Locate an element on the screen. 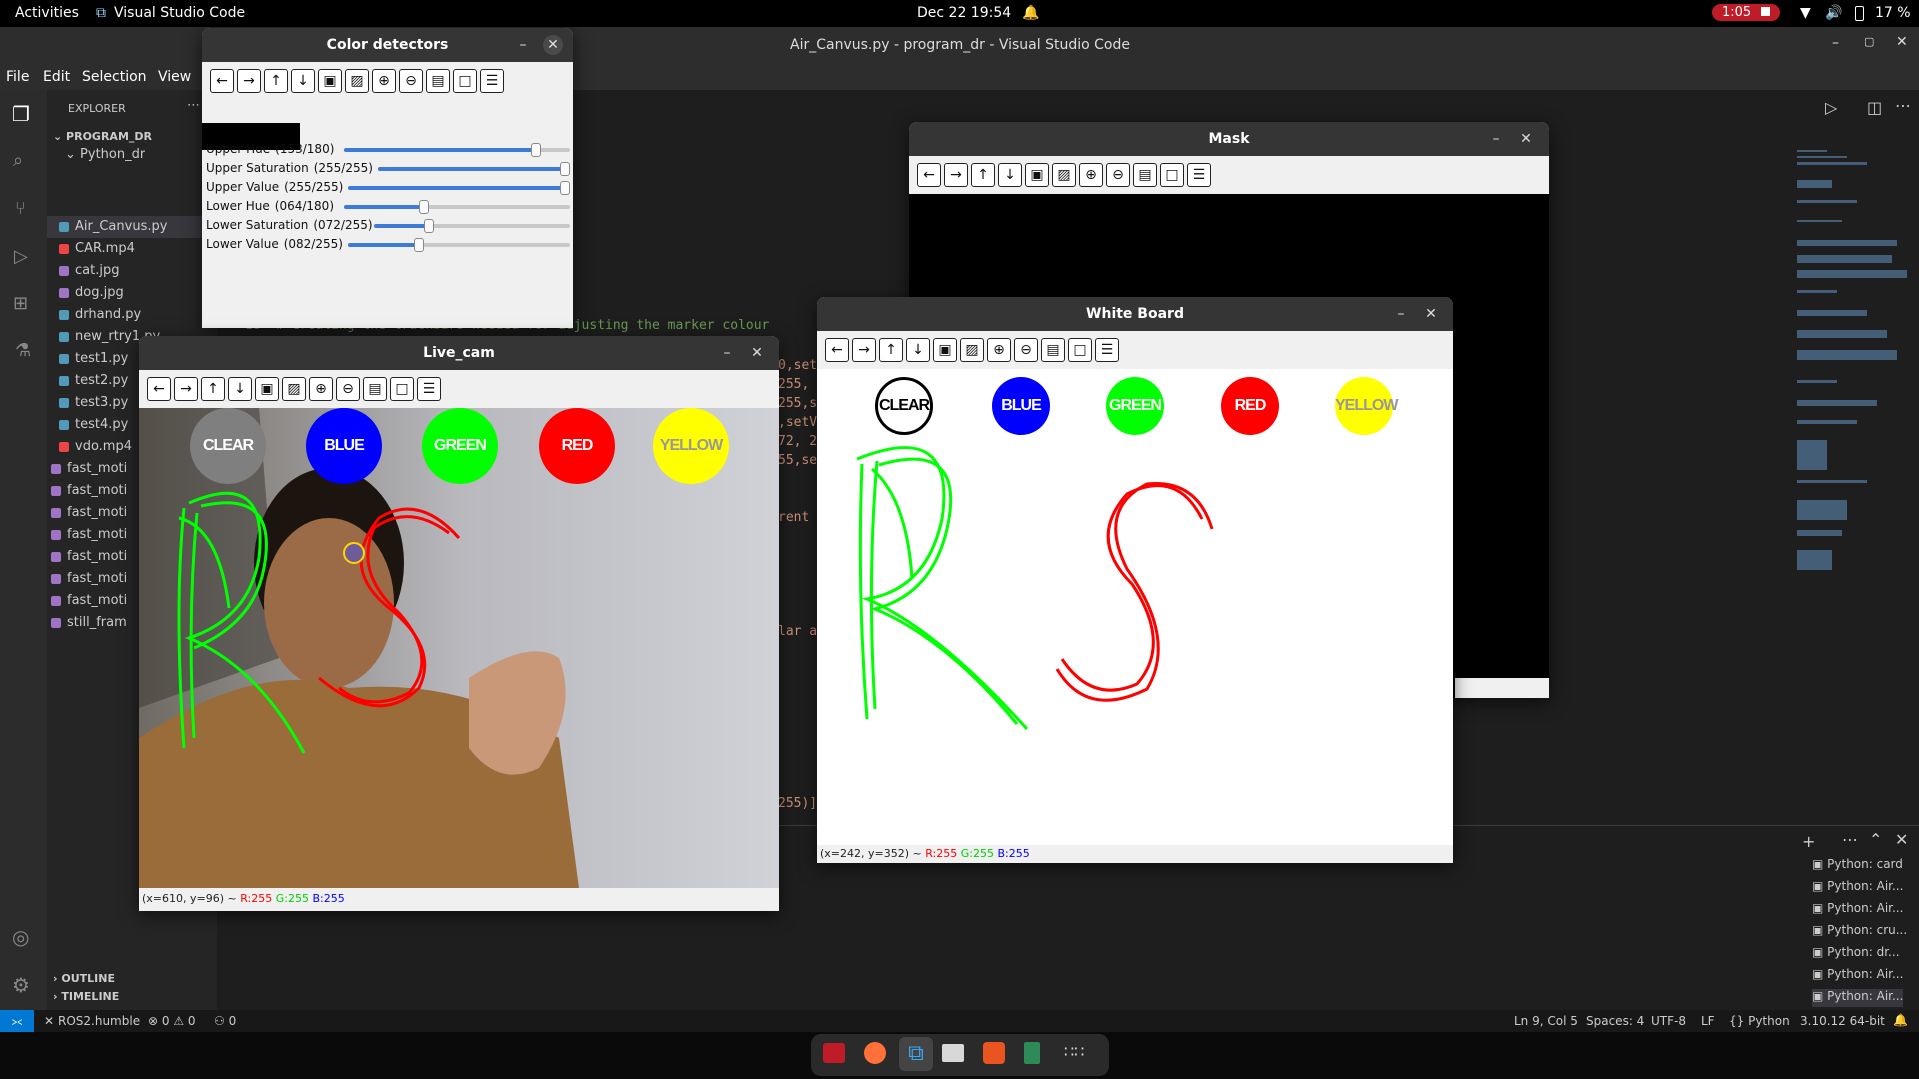 Image resolution: width=1919 pixels, height=1079 pixels. problems-indicator: ⊗ 0 ⚠ 0 is located at coordinates (172, 1021).